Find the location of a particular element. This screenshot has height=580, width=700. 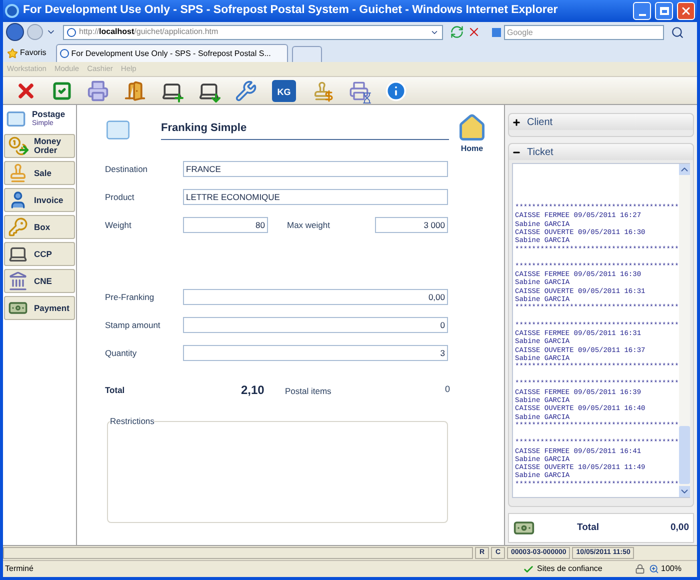

total-label: Total is located at coordinates (115, 390).